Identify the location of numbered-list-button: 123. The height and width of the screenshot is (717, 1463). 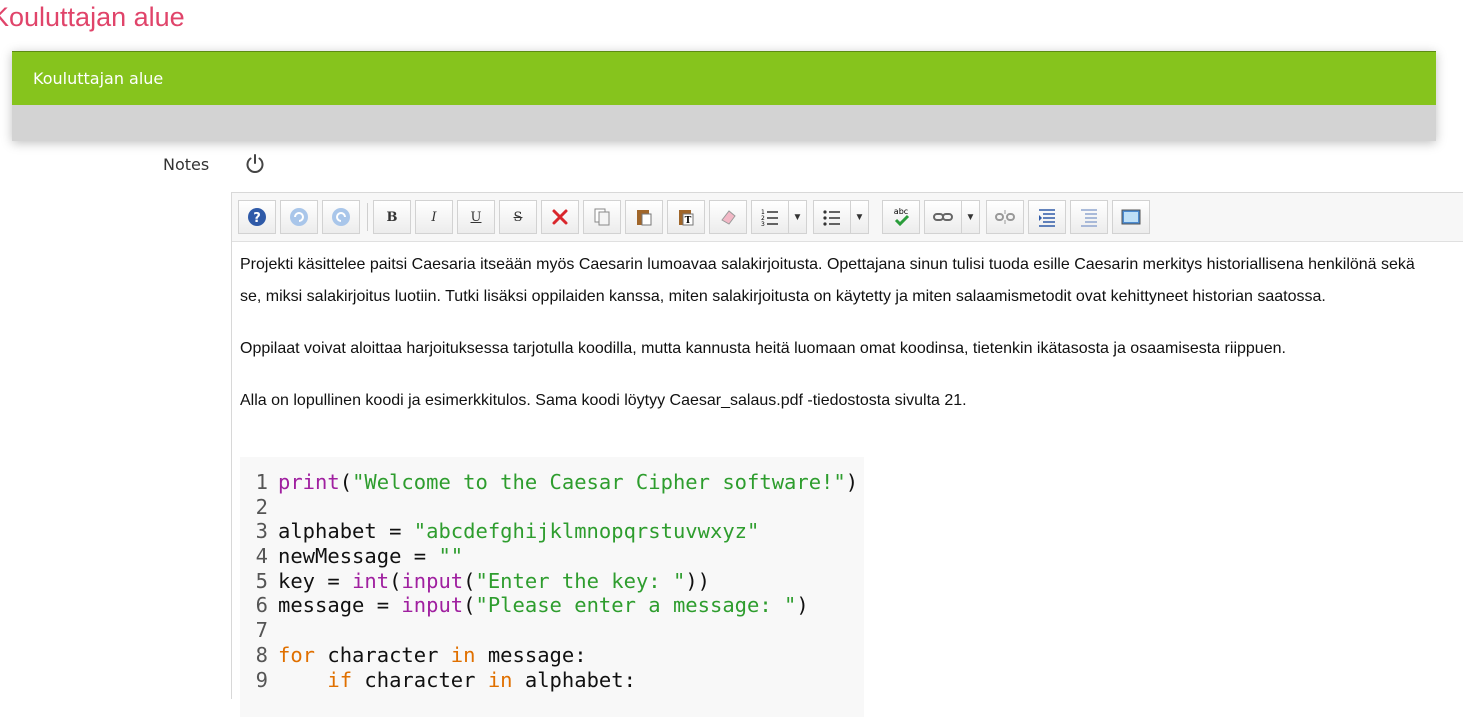
(770, 217).